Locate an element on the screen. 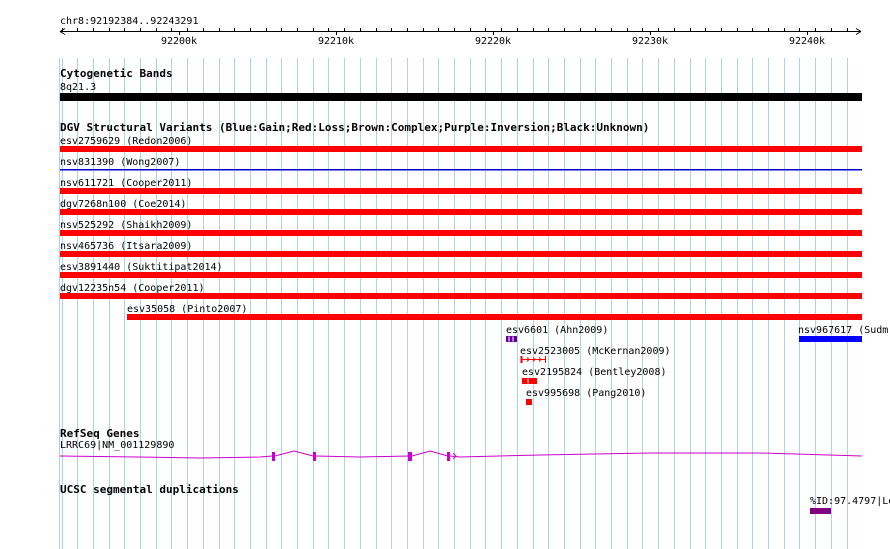  variant-label: esv6601 (Ahn2009) is located at coordinates (557, 330).